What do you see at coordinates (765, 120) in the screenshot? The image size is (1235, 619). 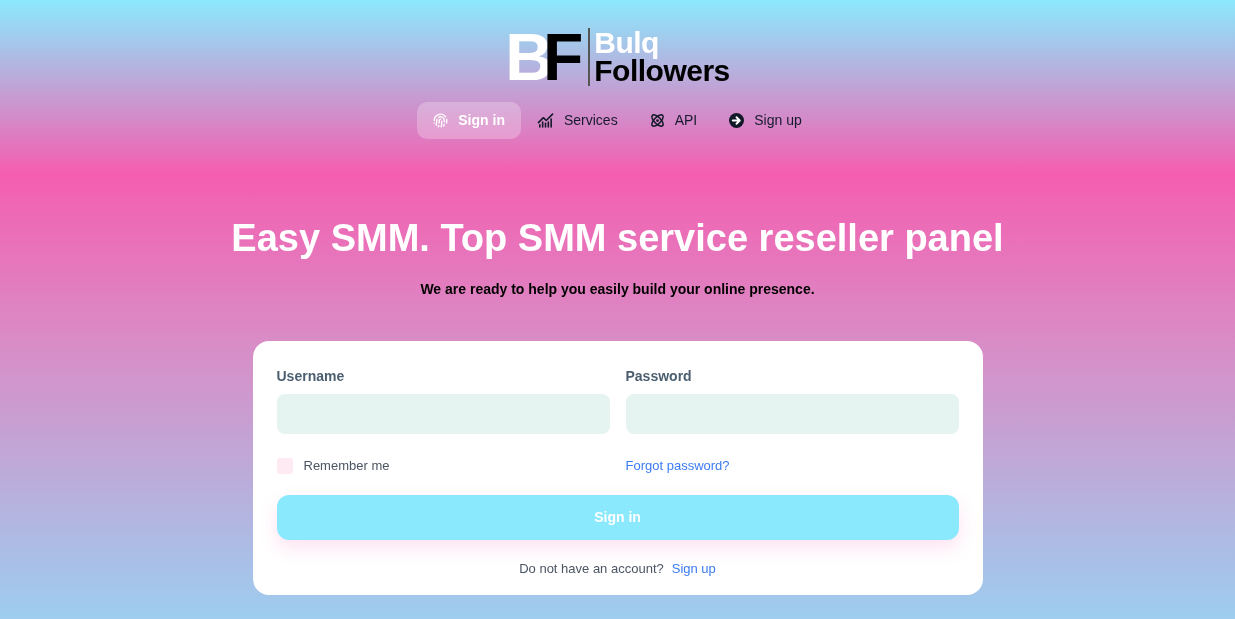 I see `nav-link: Sign up` at bounding box center [765, 120].